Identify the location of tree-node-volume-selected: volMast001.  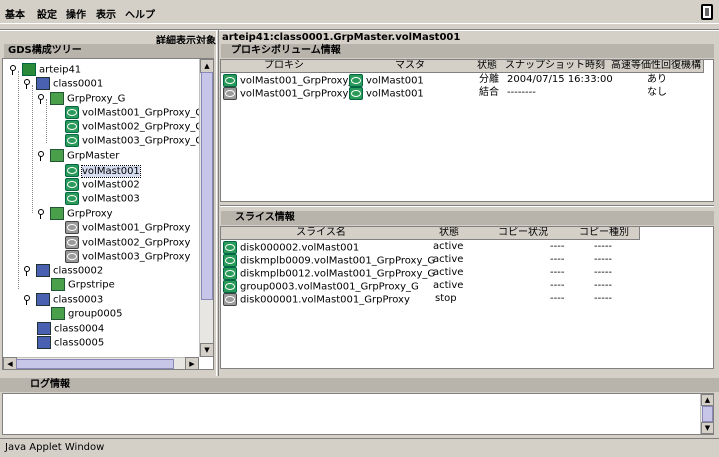
(103, 171).